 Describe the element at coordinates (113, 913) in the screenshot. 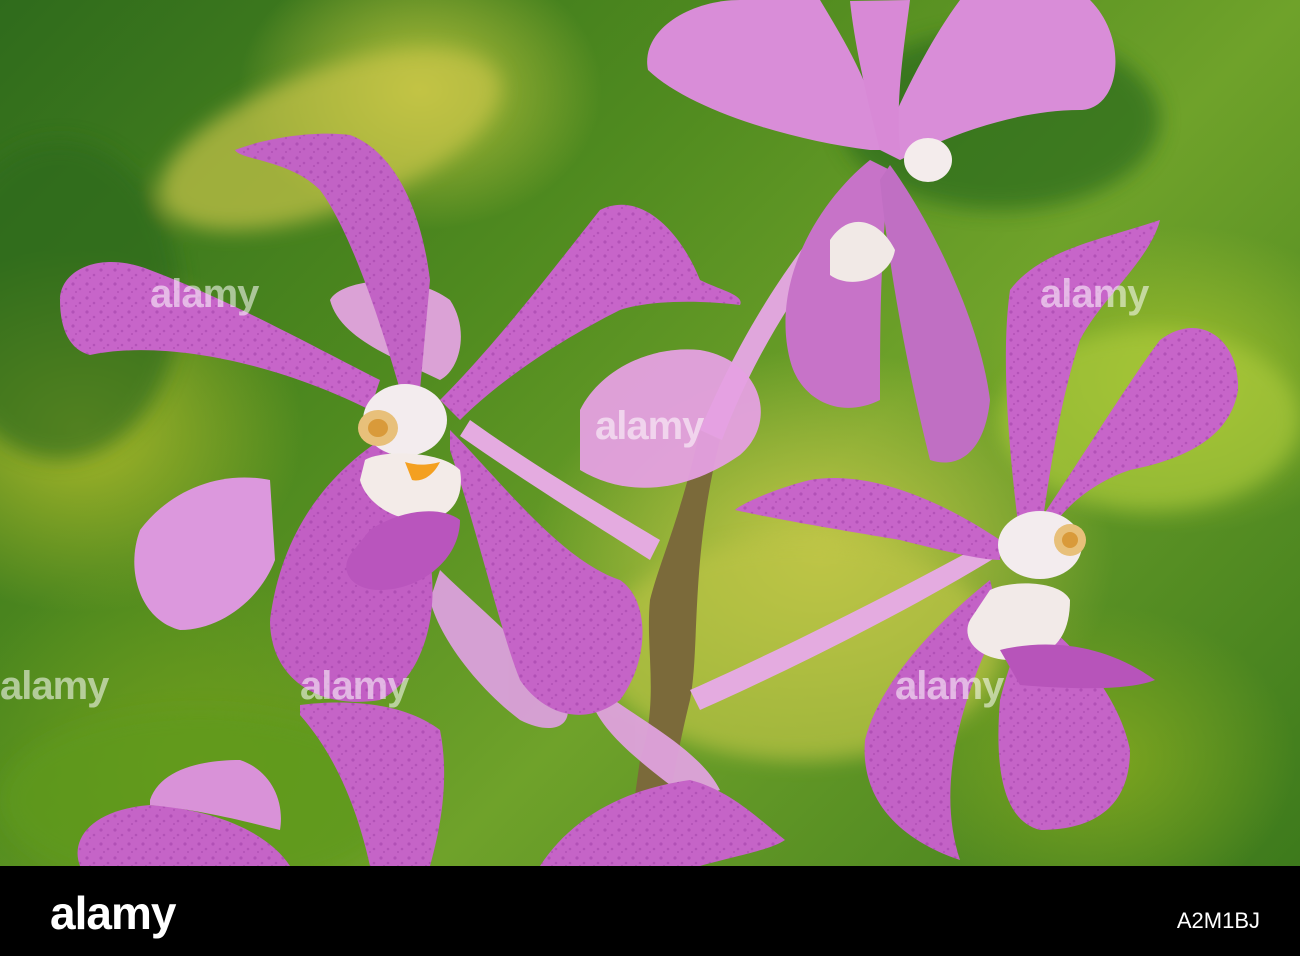

I see `alamy-logo: alamy` at that location.